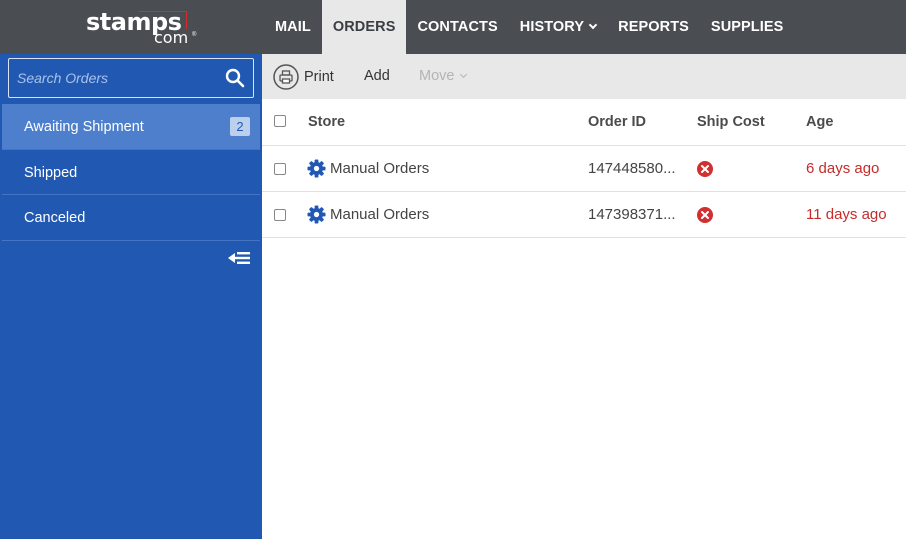 Image resolution: width=906 pixels, height=539 pixels. I want to click on age-cell: 6 days ago, so click(843, 168).